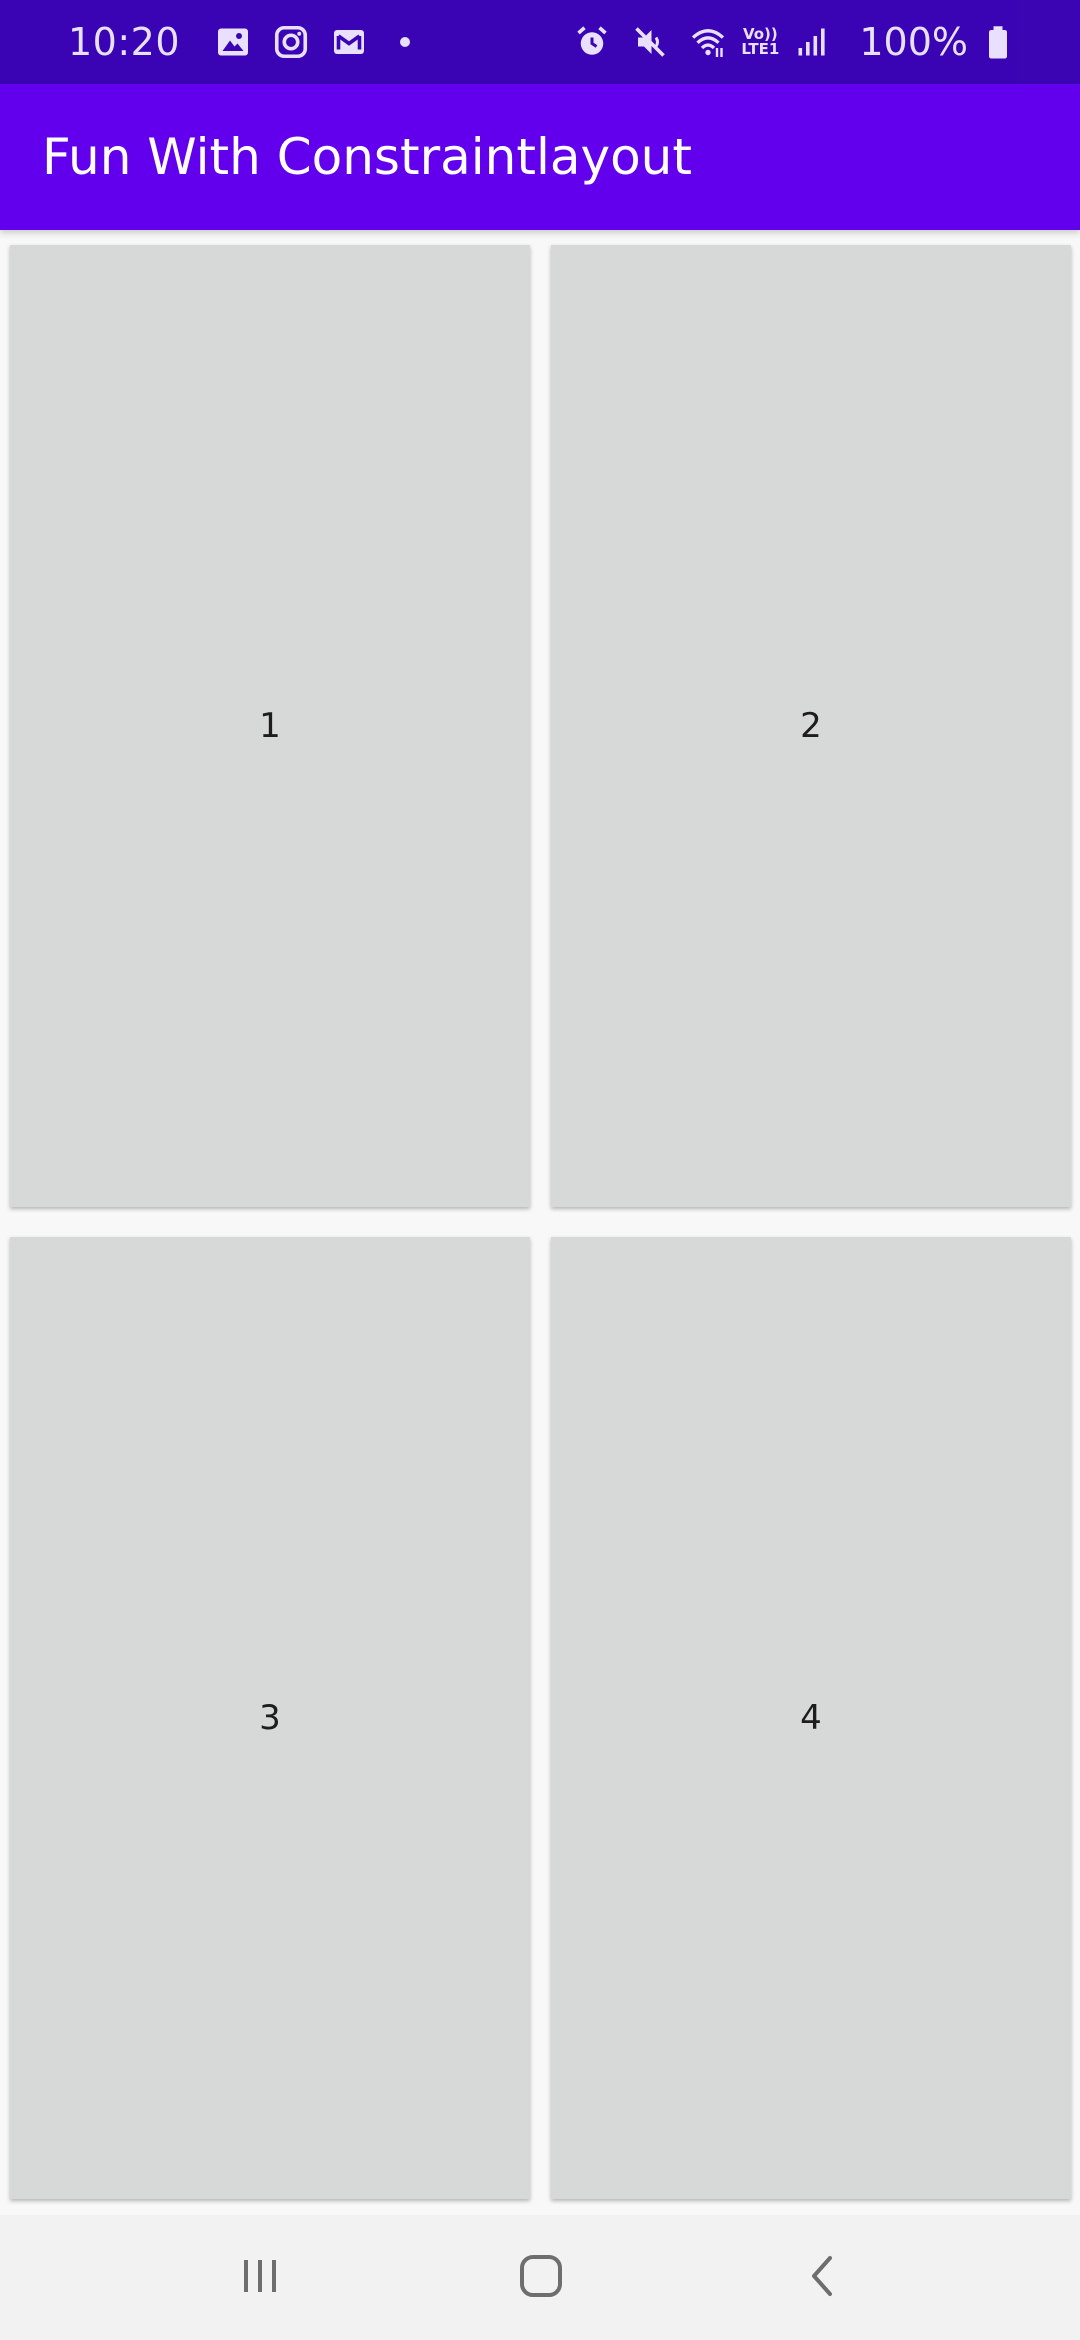  I want to click on back-button, so click(822, 2277).